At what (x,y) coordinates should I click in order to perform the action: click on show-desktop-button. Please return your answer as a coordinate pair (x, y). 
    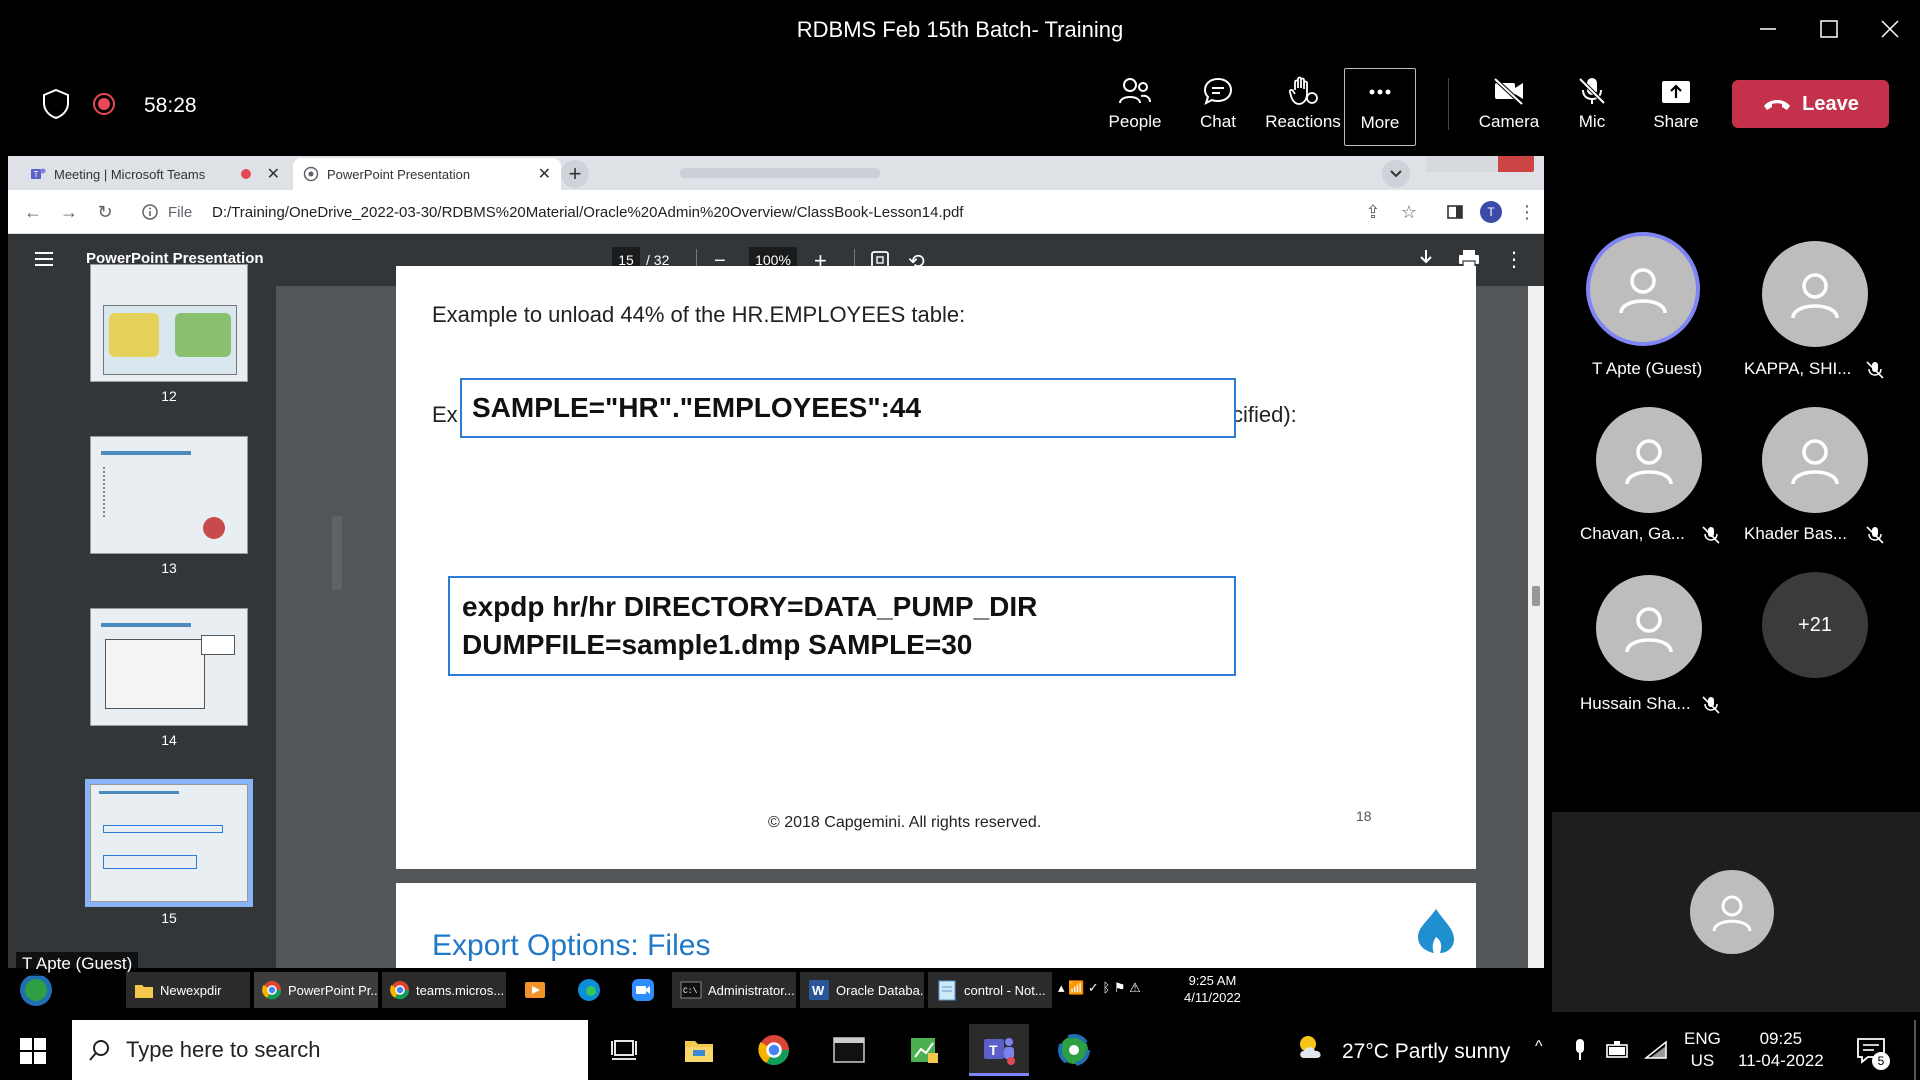
    Looking at the image, I should click on (1915, 1050).